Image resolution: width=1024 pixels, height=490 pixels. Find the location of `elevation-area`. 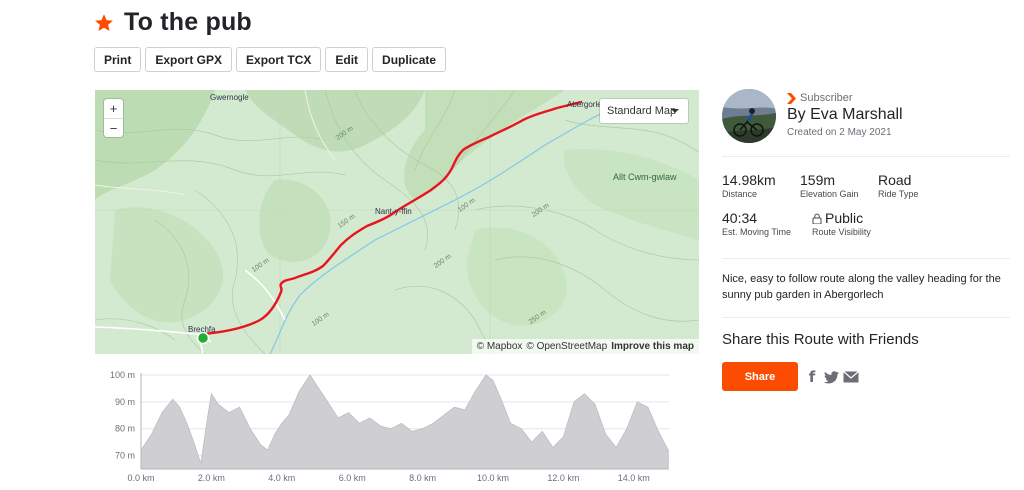

elevation-area is located at coordinates (404, 422).